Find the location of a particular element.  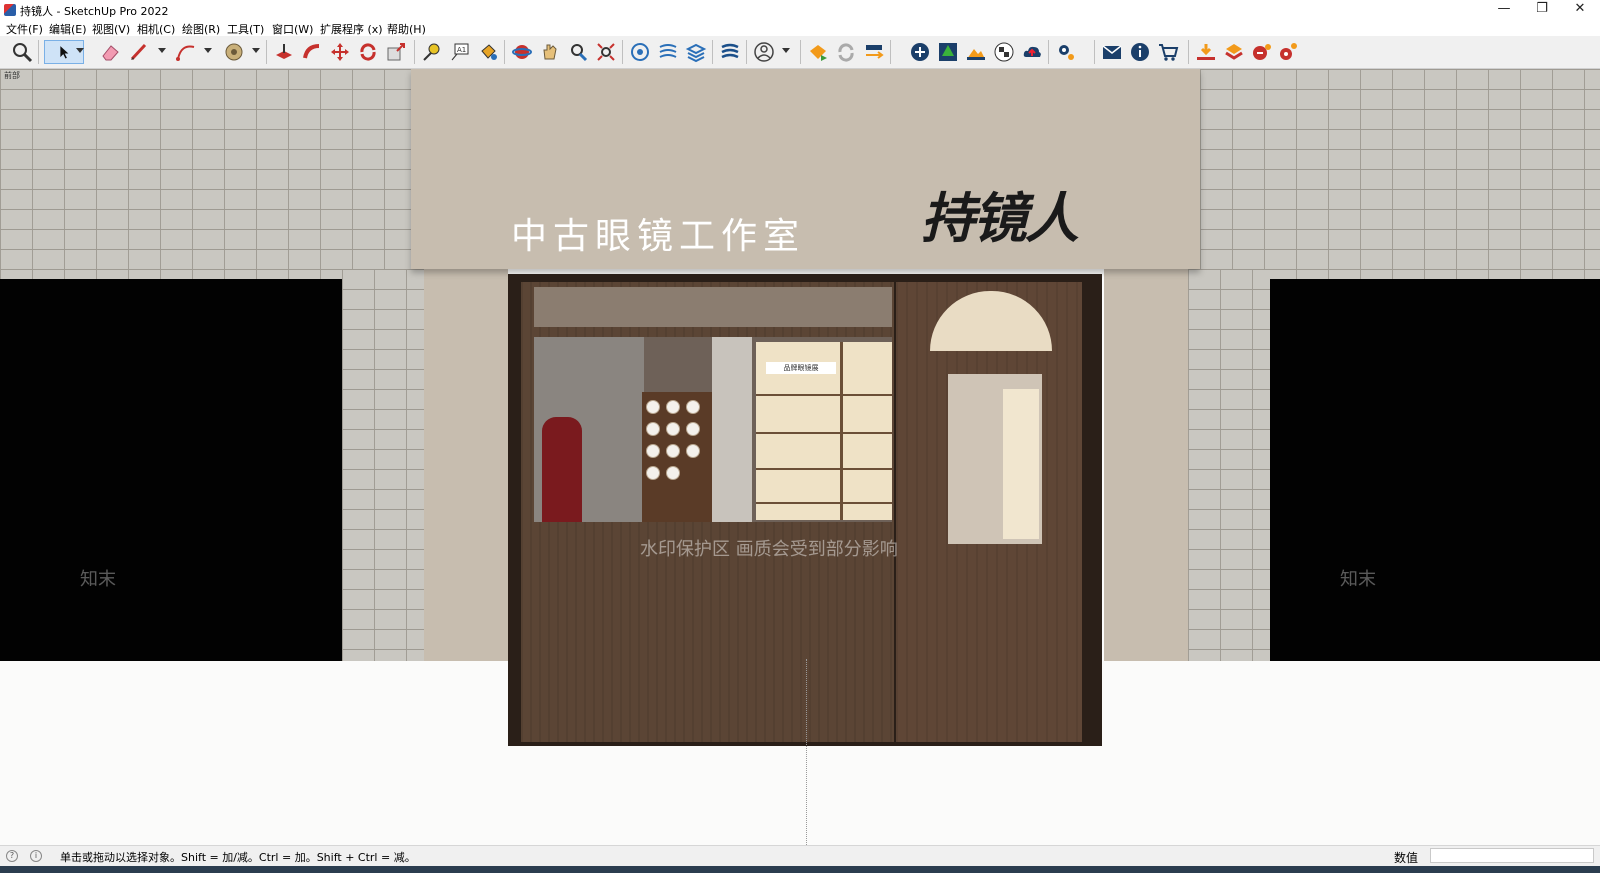

paint-bucket-icon is located at coordinates (488, 52).